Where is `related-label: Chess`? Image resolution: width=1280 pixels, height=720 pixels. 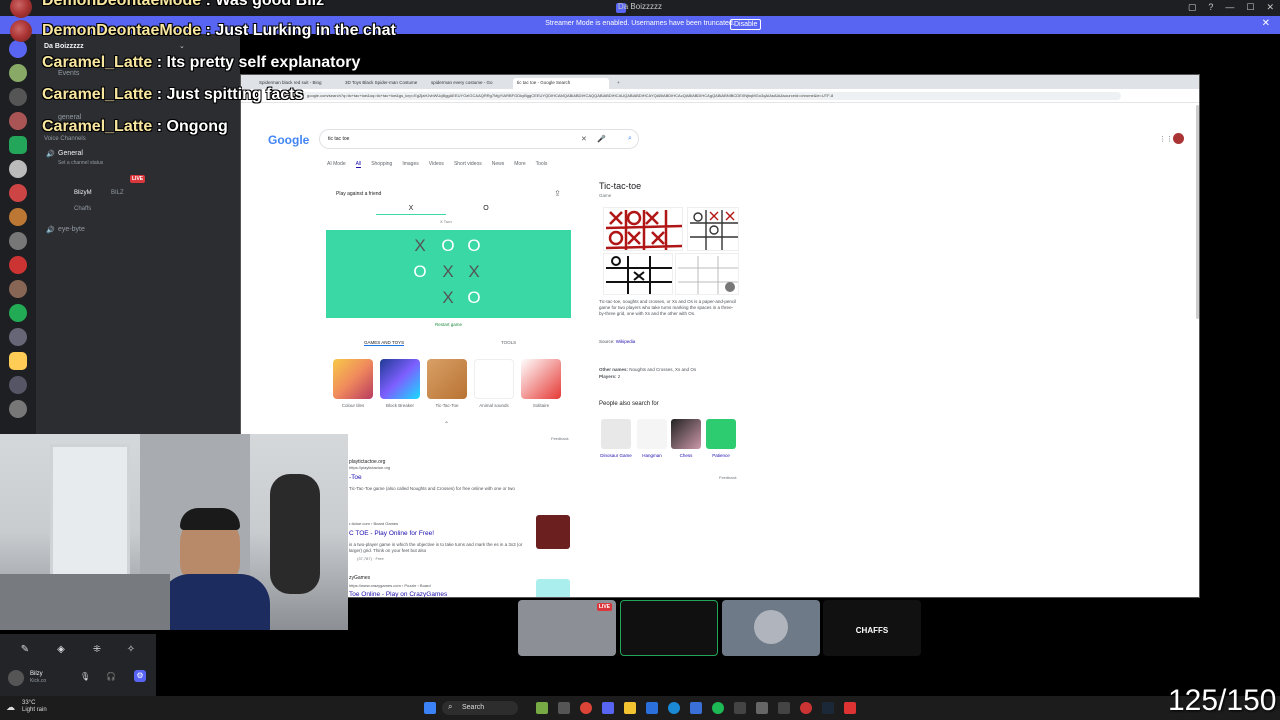
related-label: Chess is located at coordinates (686, 455).